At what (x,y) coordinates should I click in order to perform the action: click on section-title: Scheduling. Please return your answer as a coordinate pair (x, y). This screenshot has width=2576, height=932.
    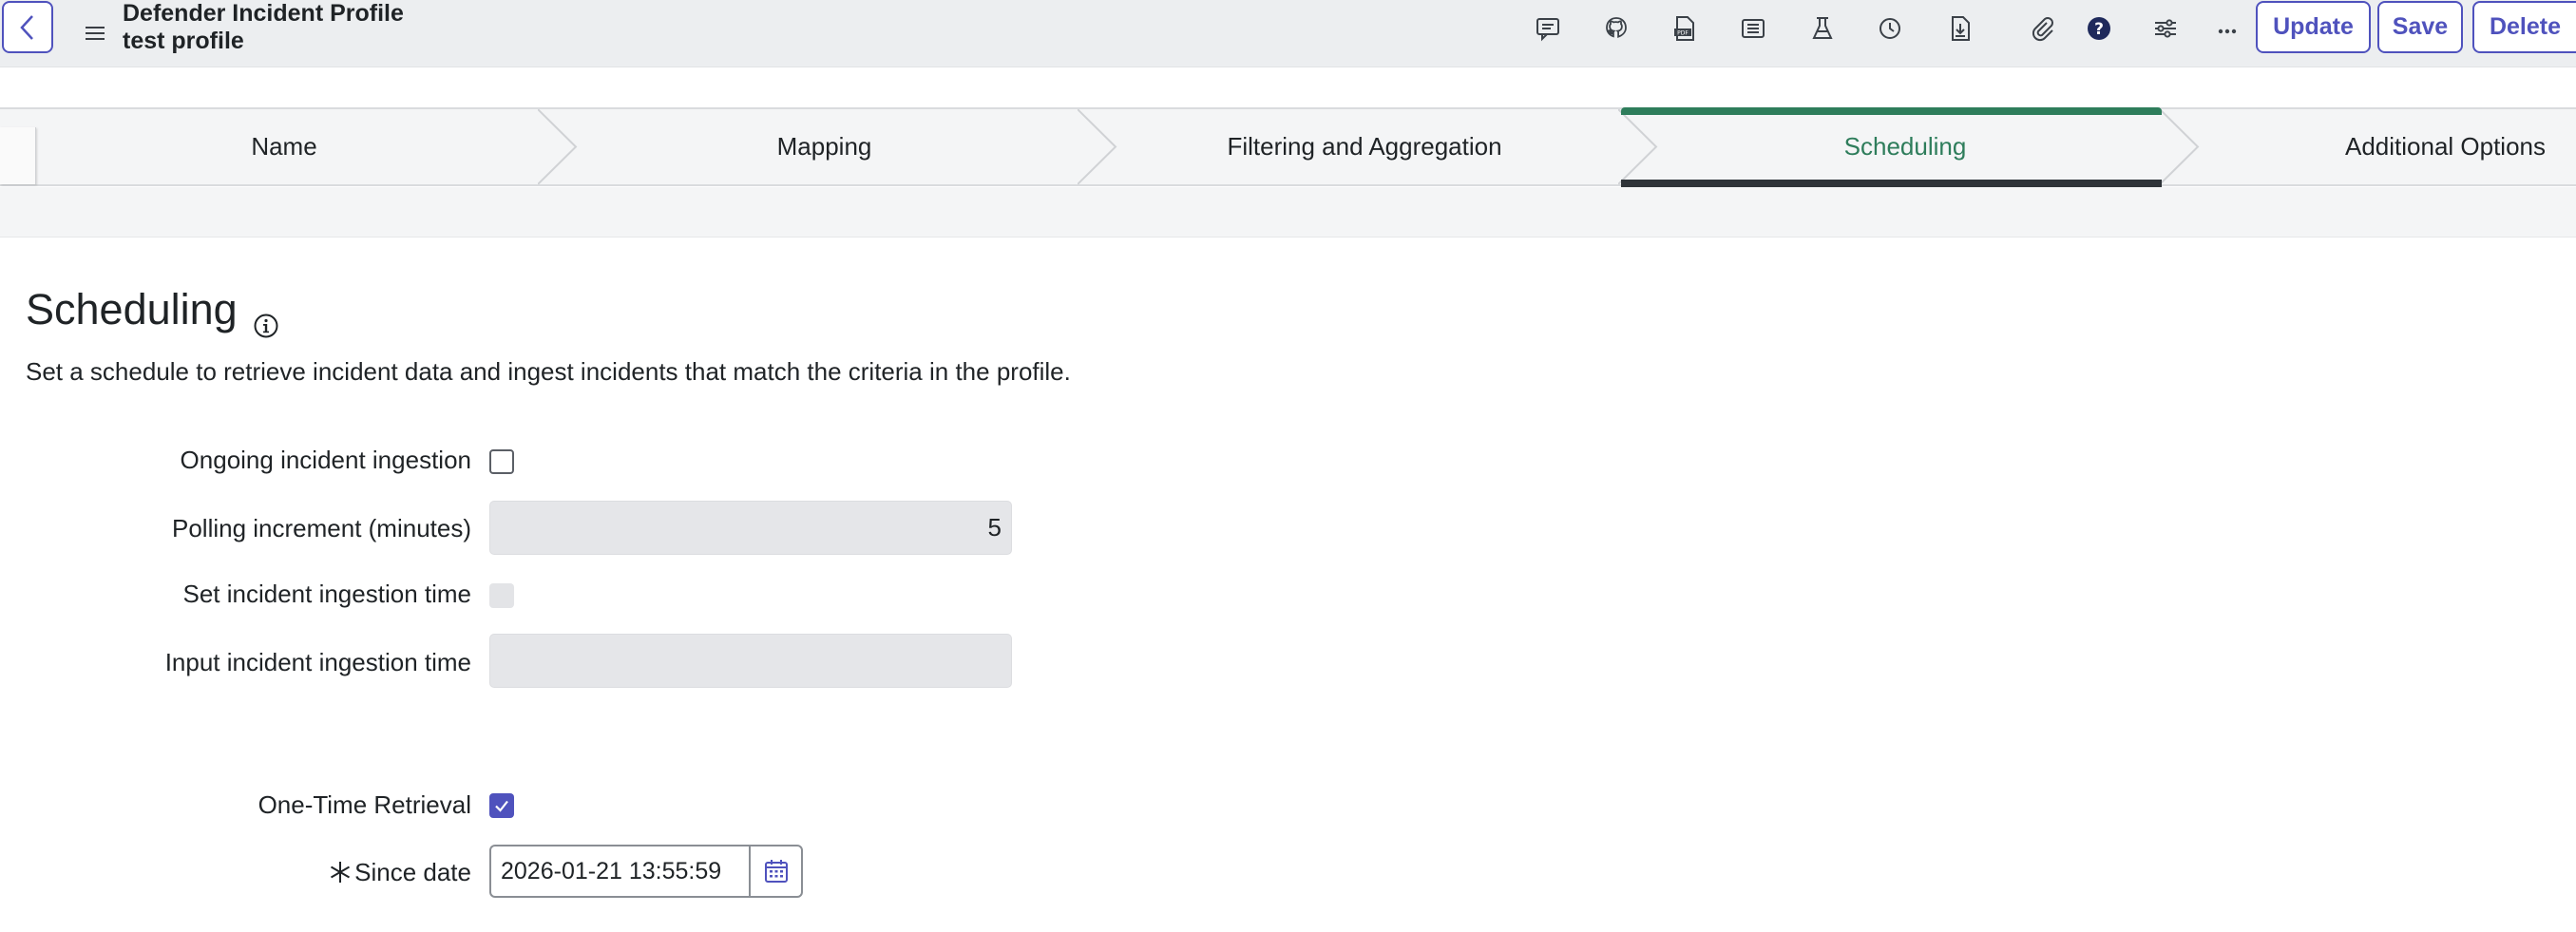
    Looking at the image, I should click on (132, 309).